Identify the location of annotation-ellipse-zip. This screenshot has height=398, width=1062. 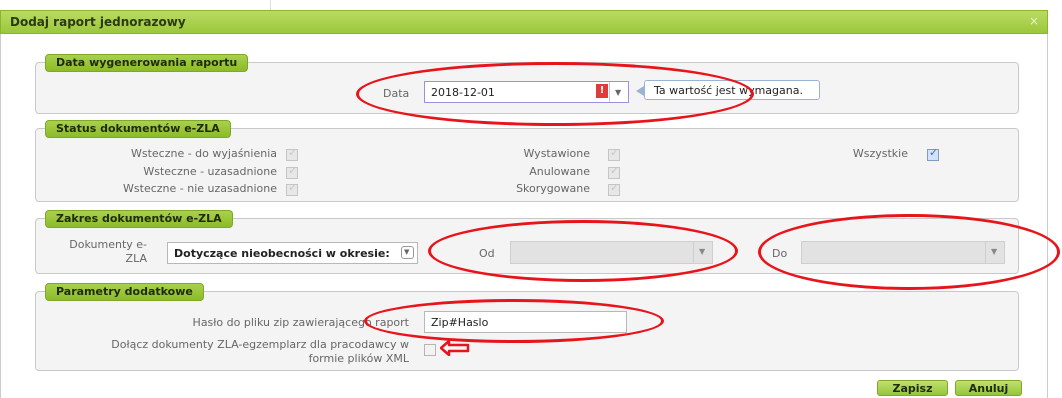
(514, 321).